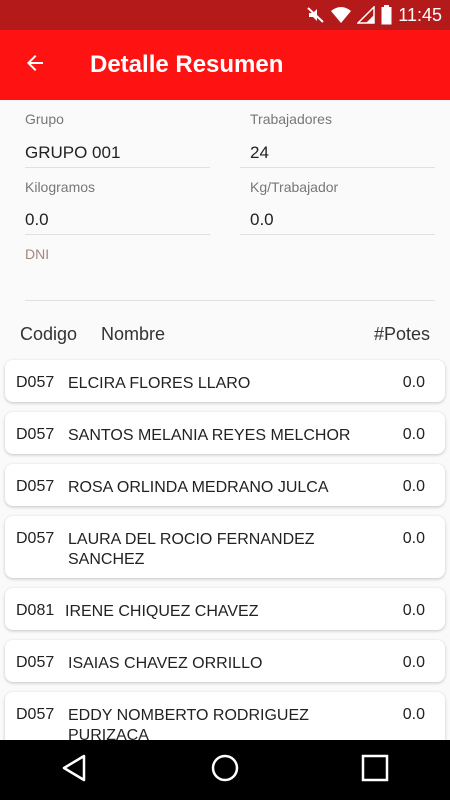  I want to click on status-time: 11:45, so click(420, 14).